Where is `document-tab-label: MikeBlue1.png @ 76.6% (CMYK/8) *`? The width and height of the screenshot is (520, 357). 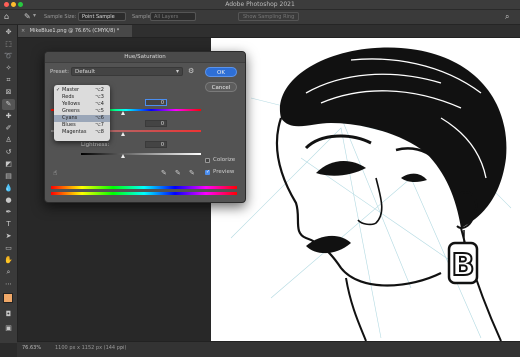
document-tab-label: MikeBlue1.png @ 76.6% (CMYK/8) * is located at coordinates (74, 31).